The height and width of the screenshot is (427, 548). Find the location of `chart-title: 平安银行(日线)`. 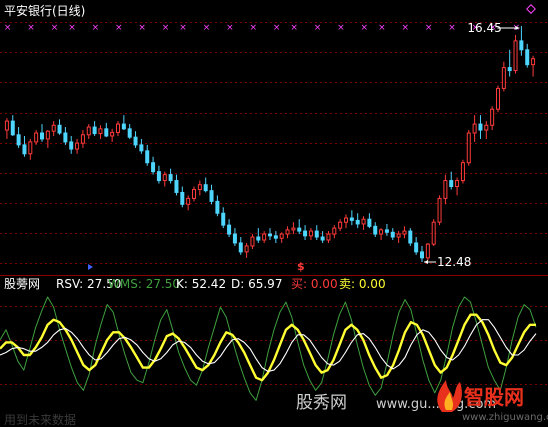

chart-title: 平安银行(日线) is located at coordinates (44, 10).